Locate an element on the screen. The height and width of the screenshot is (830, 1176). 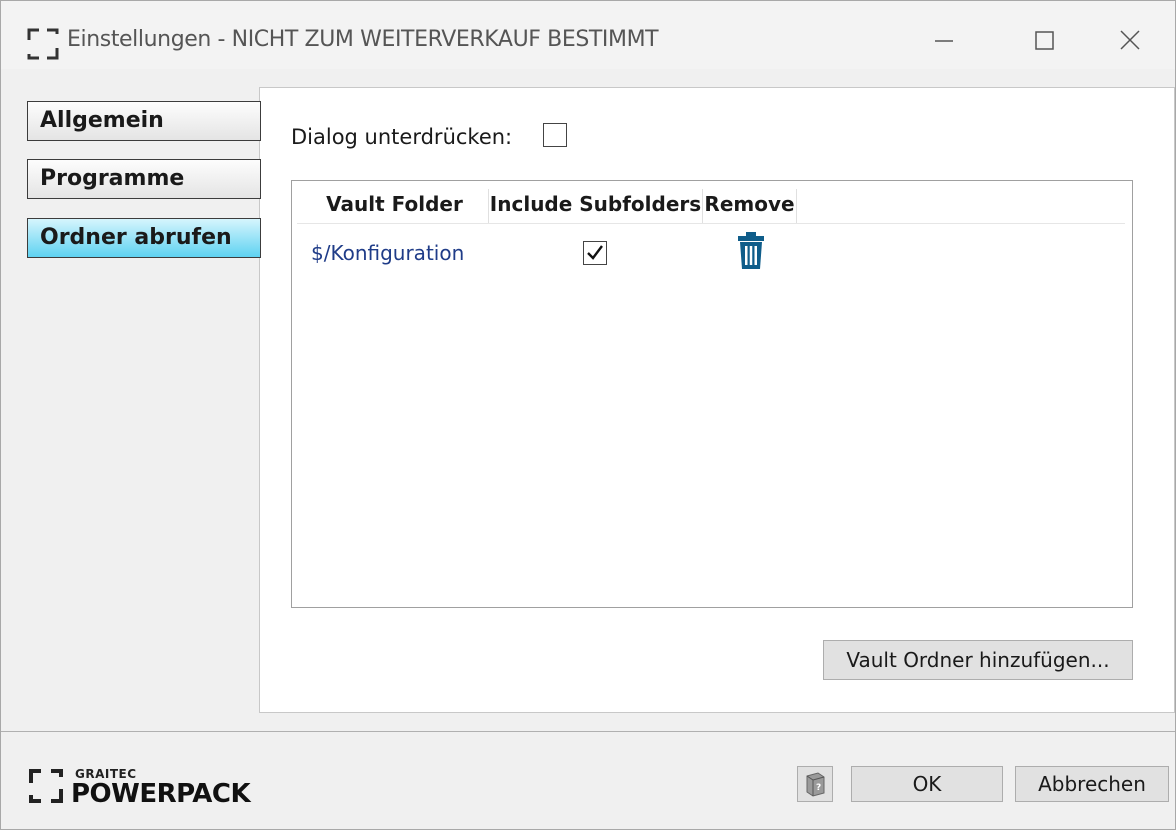
help-button: ? is located at coordinates (815, 784).